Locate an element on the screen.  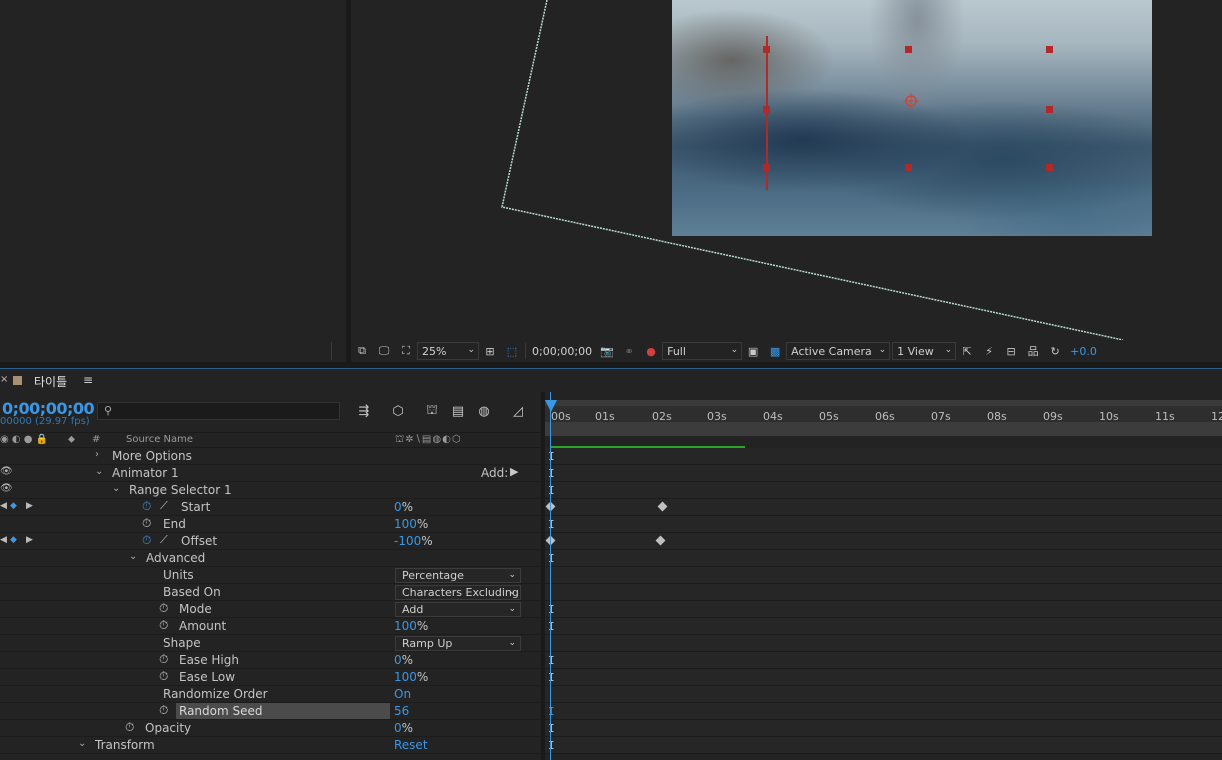
graph-editor-icon: ◿ is located at coordinates (518, 411).